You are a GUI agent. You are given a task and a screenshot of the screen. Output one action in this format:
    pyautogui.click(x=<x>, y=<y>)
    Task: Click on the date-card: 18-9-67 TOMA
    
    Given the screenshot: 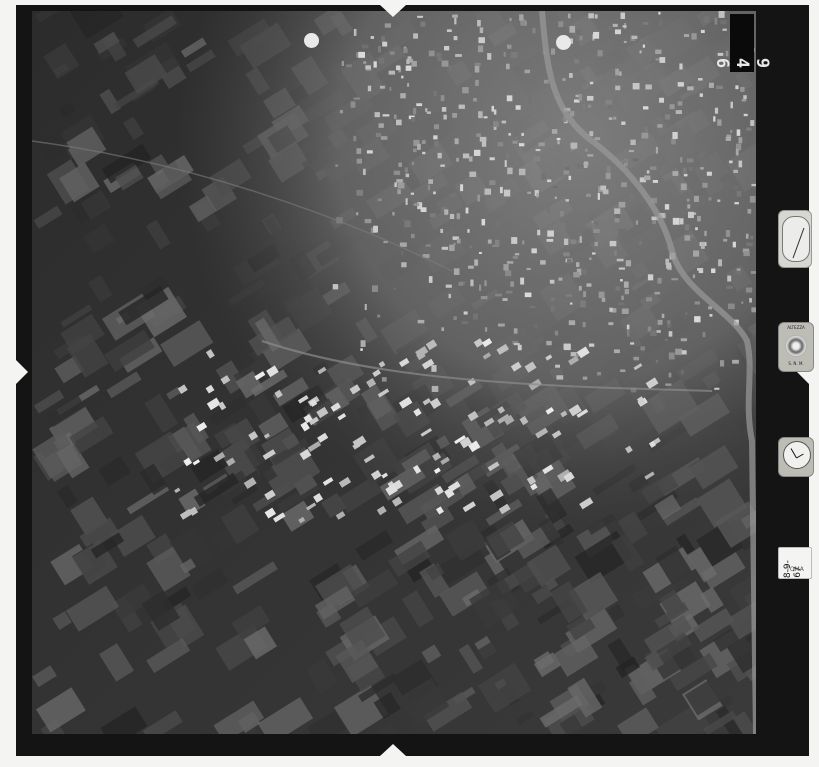 What is the action you would take?
    pyautogui.click(x=795, y=565)
    